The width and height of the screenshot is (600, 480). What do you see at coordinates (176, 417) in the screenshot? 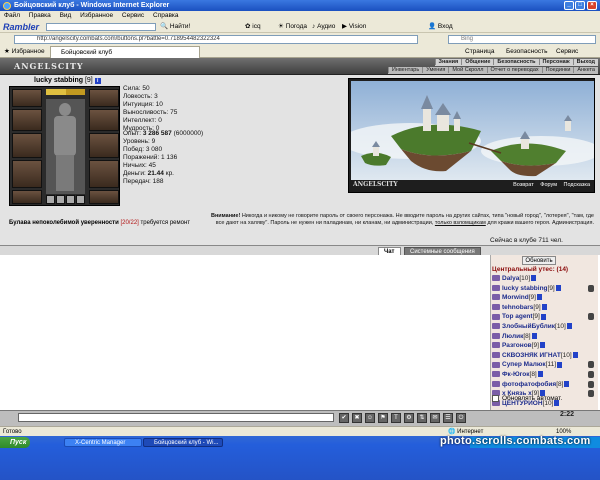
I see `chat-input` at bounding box center [176, 417].